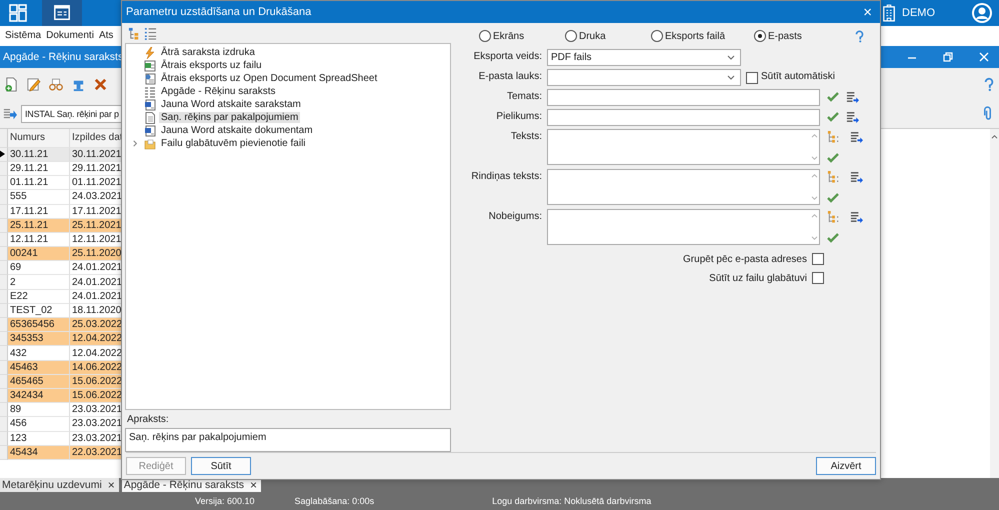 The image size is (999, 510). Describe the element at coordinates (982, 13) in the screenshot. I see `user-avatar-icon` at that location.